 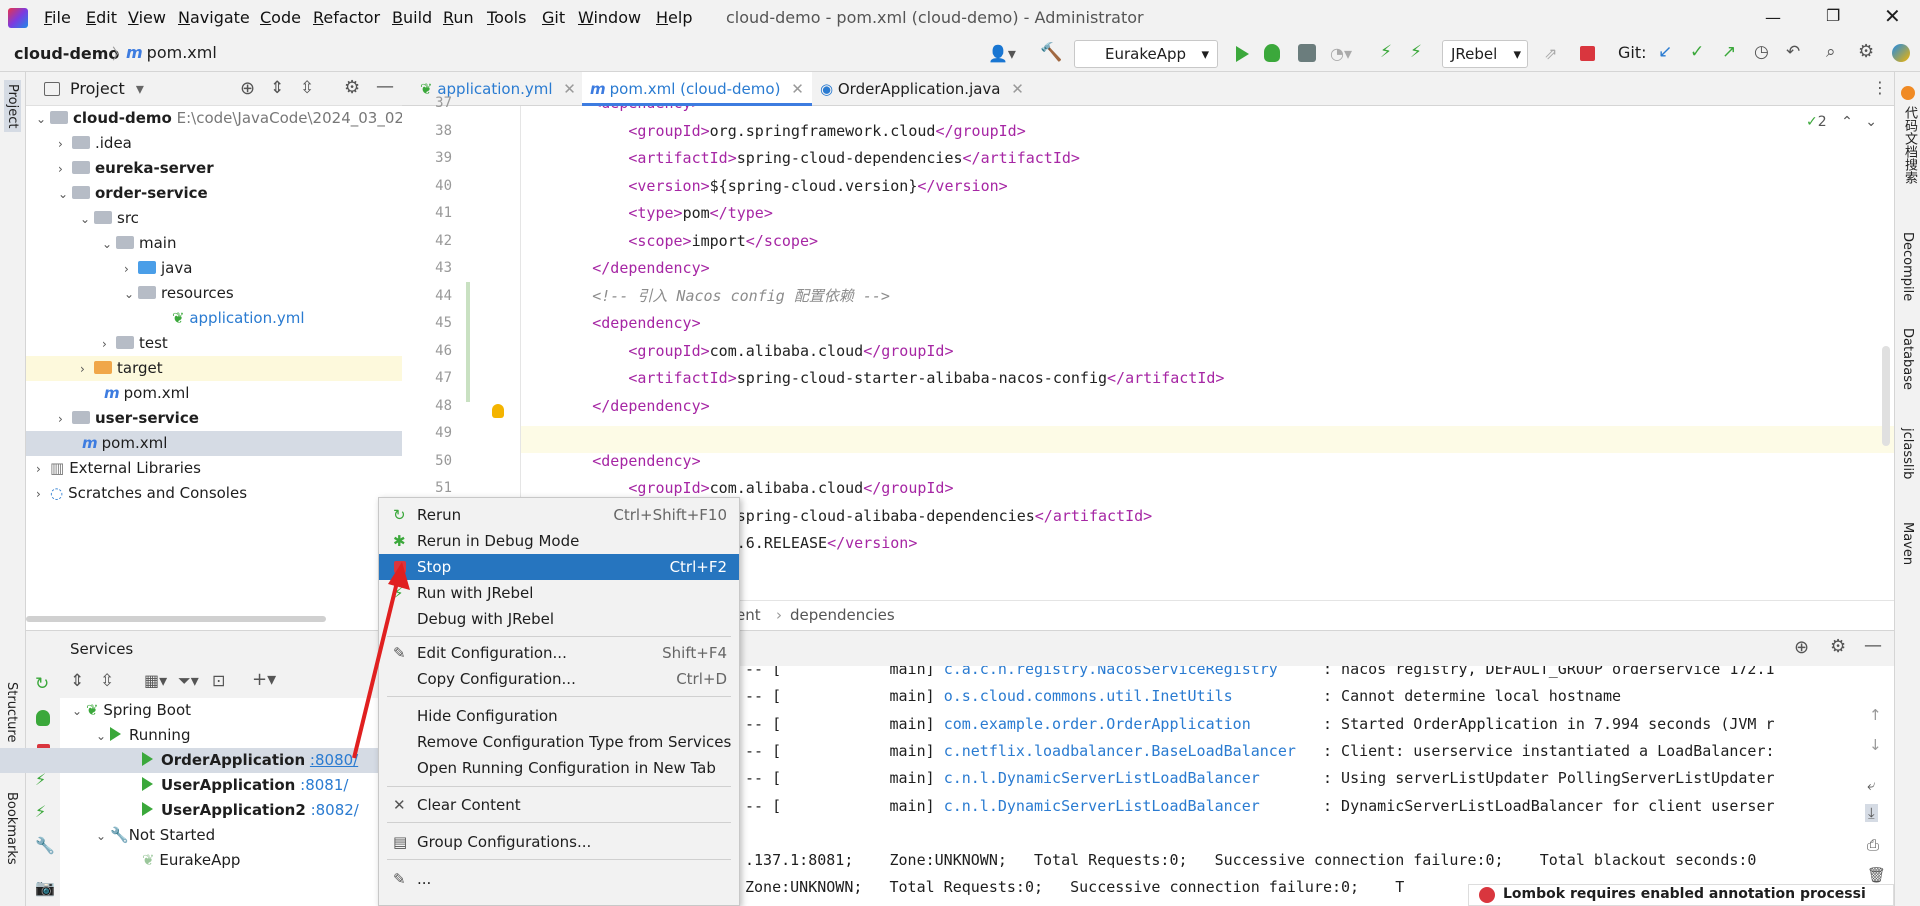 I want to click on rollback-icon: ↶, so click(x=1793, y=52).